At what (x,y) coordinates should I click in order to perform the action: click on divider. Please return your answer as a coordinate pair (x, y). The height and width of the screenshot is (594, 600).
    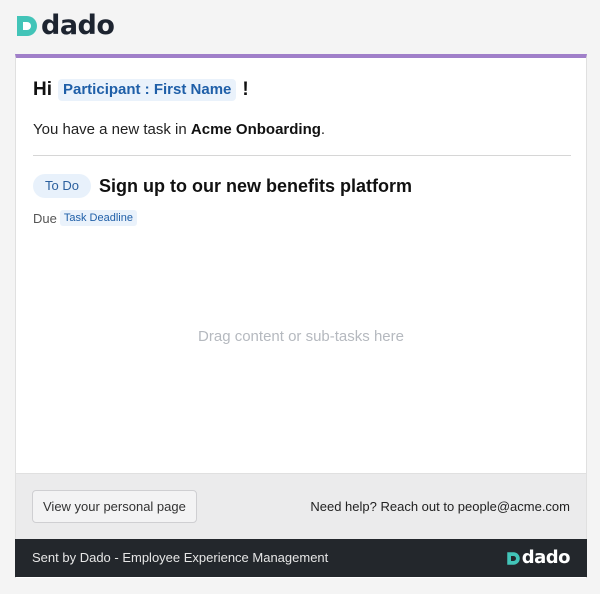
    Looking at the image, I should click on (302, 155).